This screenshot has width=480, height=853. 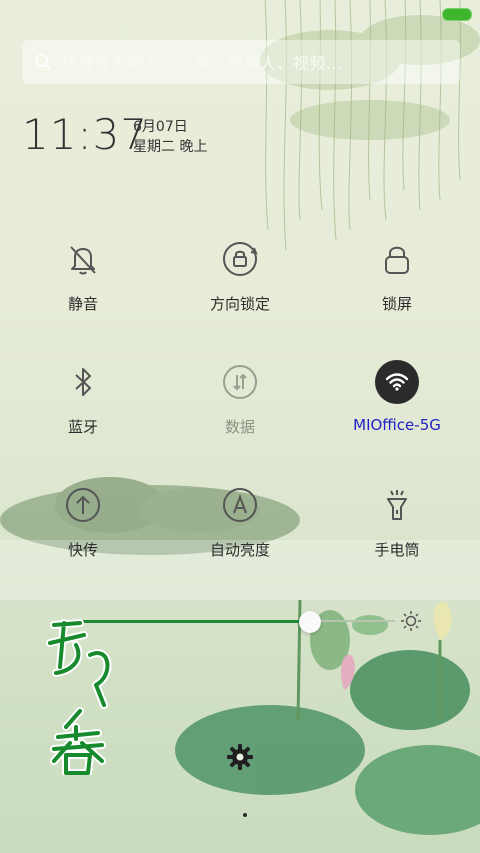 What do you see at coordinates (245, 815) in the screenshot?
I see `page-indicator-dot` at bounding box center [245, 815].